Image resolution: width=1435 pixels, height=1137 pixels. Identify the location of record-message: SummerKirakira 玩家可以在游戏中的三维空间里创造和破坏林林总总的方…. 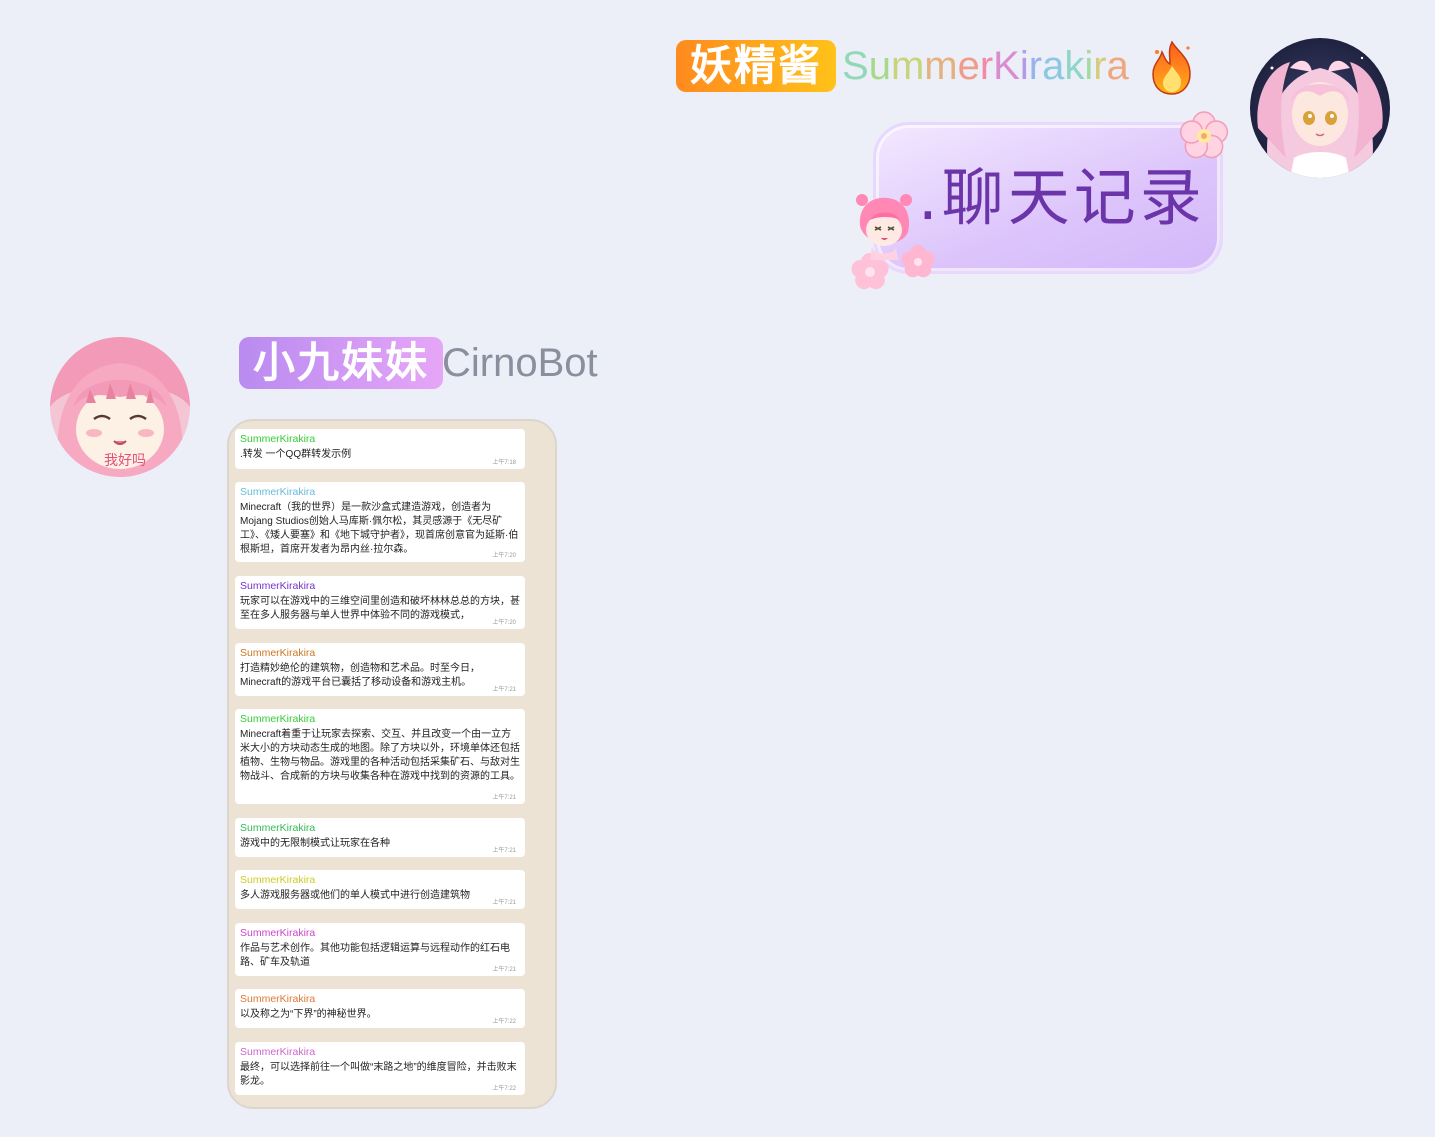
(380, 602).